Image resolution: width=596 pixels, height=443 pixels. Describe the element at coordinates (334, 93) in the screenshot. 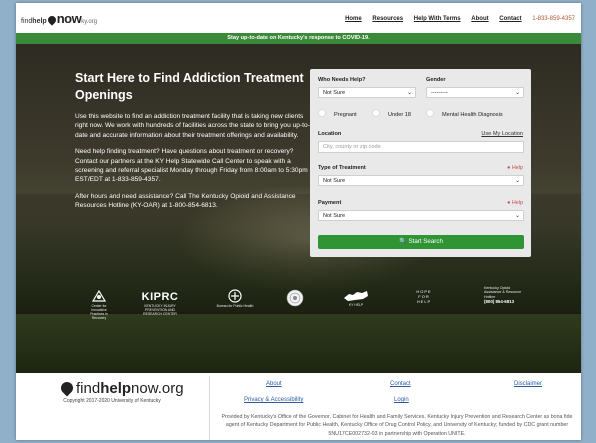

I see `who-needs-help-value: Not Sure` at that location.